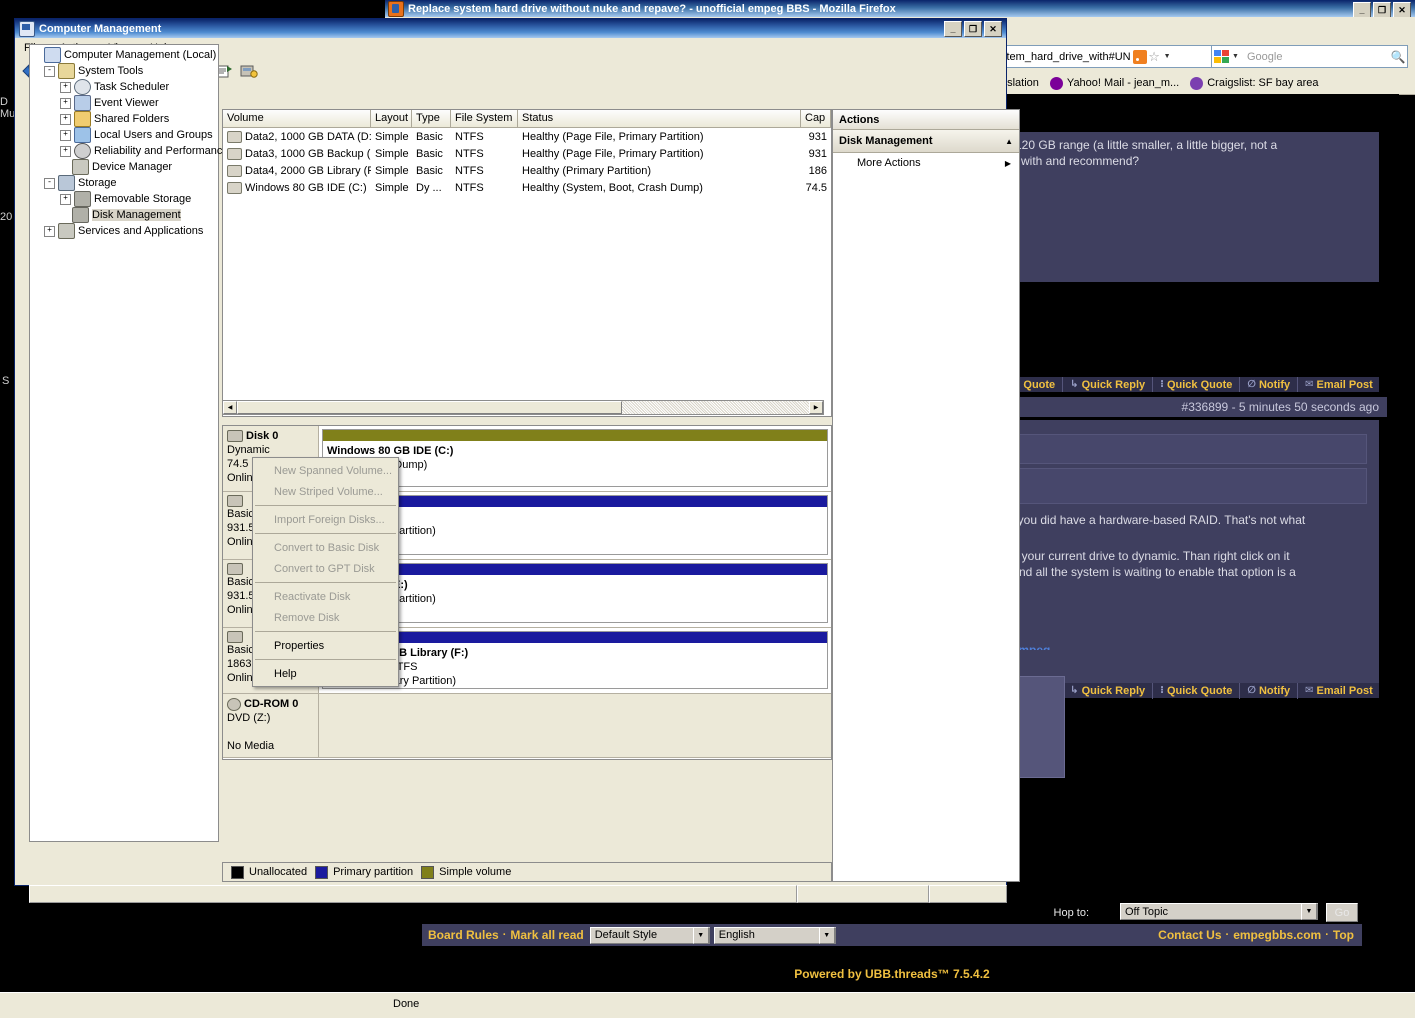 This screenshot has height=1018, width=1415. I want to click on actions-group-disk-management: Disk Management ▲, so click(926, 141).